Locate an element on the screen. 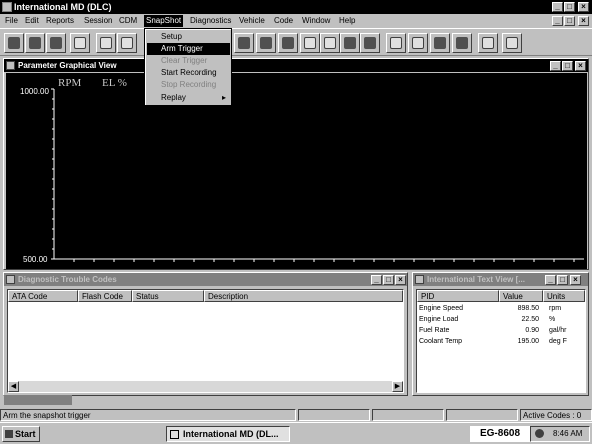  col-ata-code: ATA Code is located at coordinates (43, 296).